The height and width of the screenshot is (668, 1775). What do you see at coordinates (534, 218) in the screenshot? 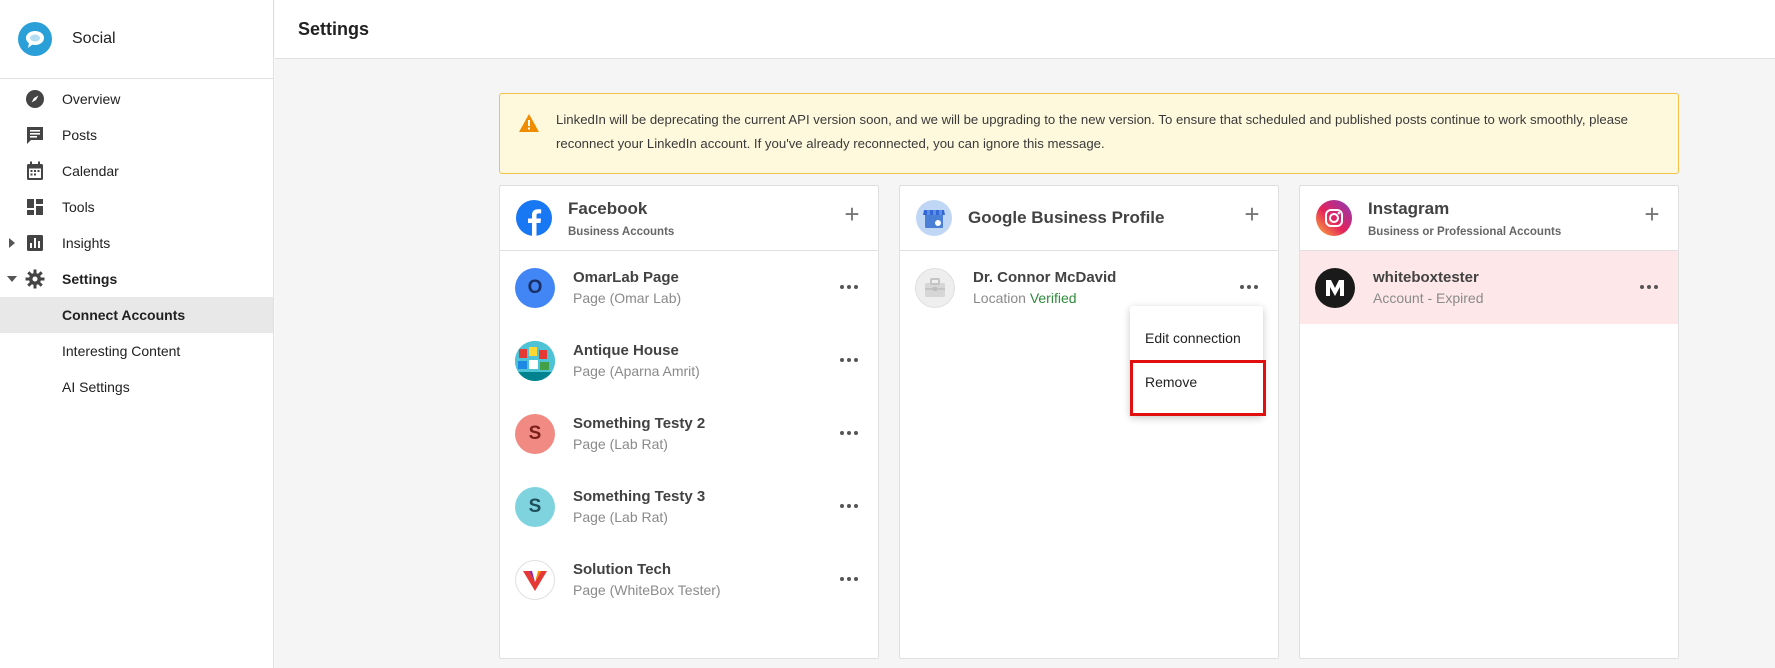
I see `facebook-logo-icon` at bounding box center [534, 218].